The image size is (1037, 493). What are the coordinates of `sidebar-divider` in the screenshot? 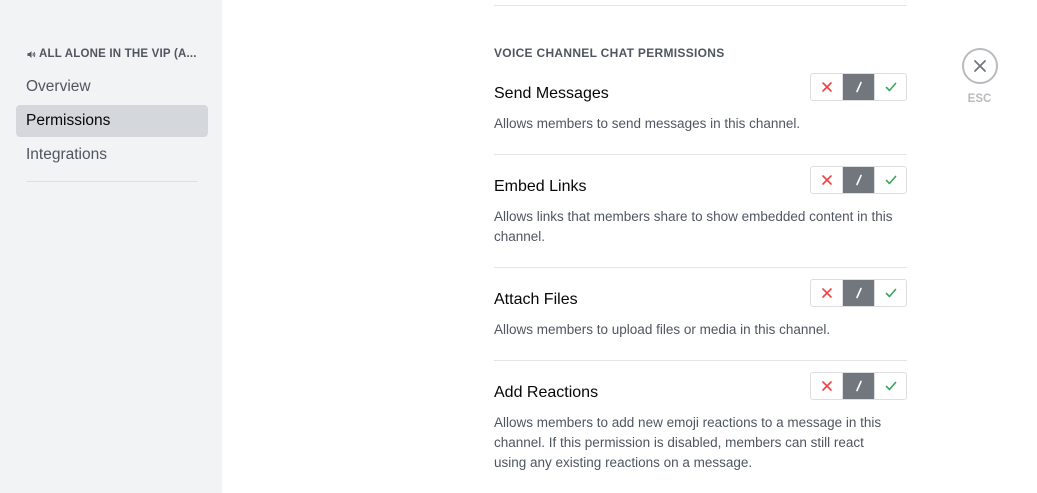 It's located at (112, 181).